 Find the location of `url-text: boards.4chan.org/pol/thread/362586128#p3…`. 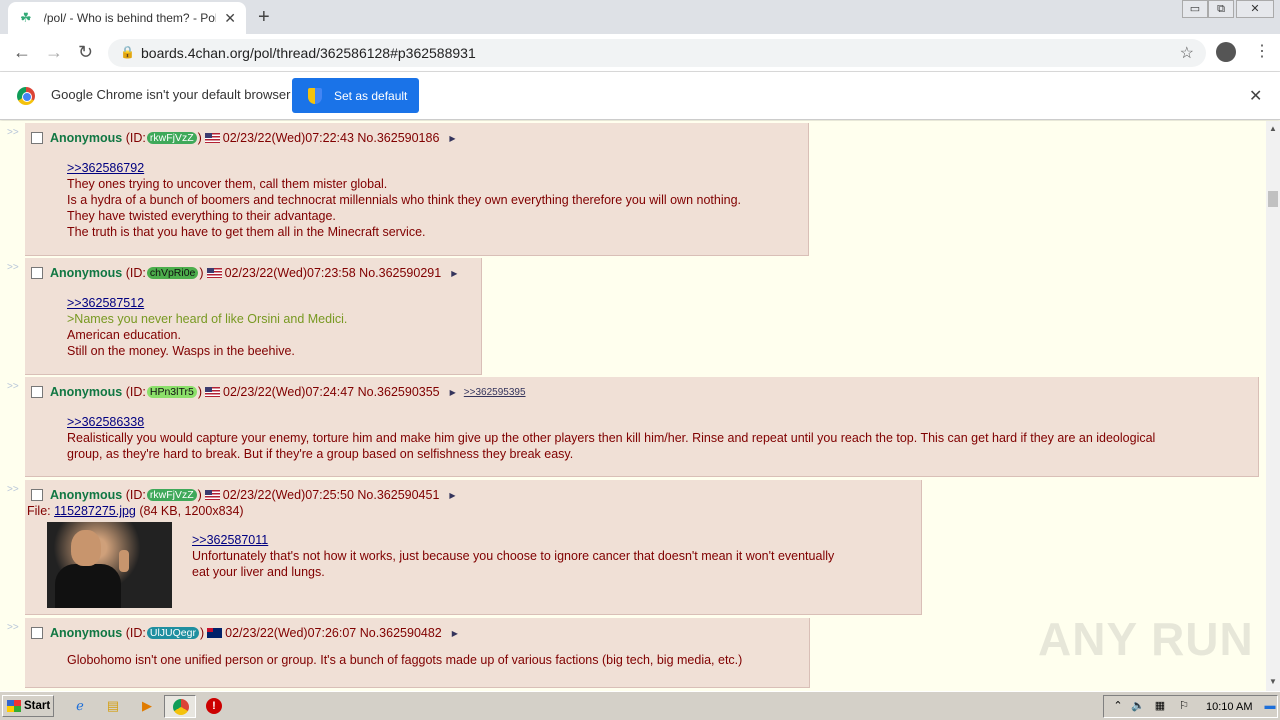

url-text: boards.4chan.org/pol/thread/362586128#p3… is located at coordinates (308, 53).